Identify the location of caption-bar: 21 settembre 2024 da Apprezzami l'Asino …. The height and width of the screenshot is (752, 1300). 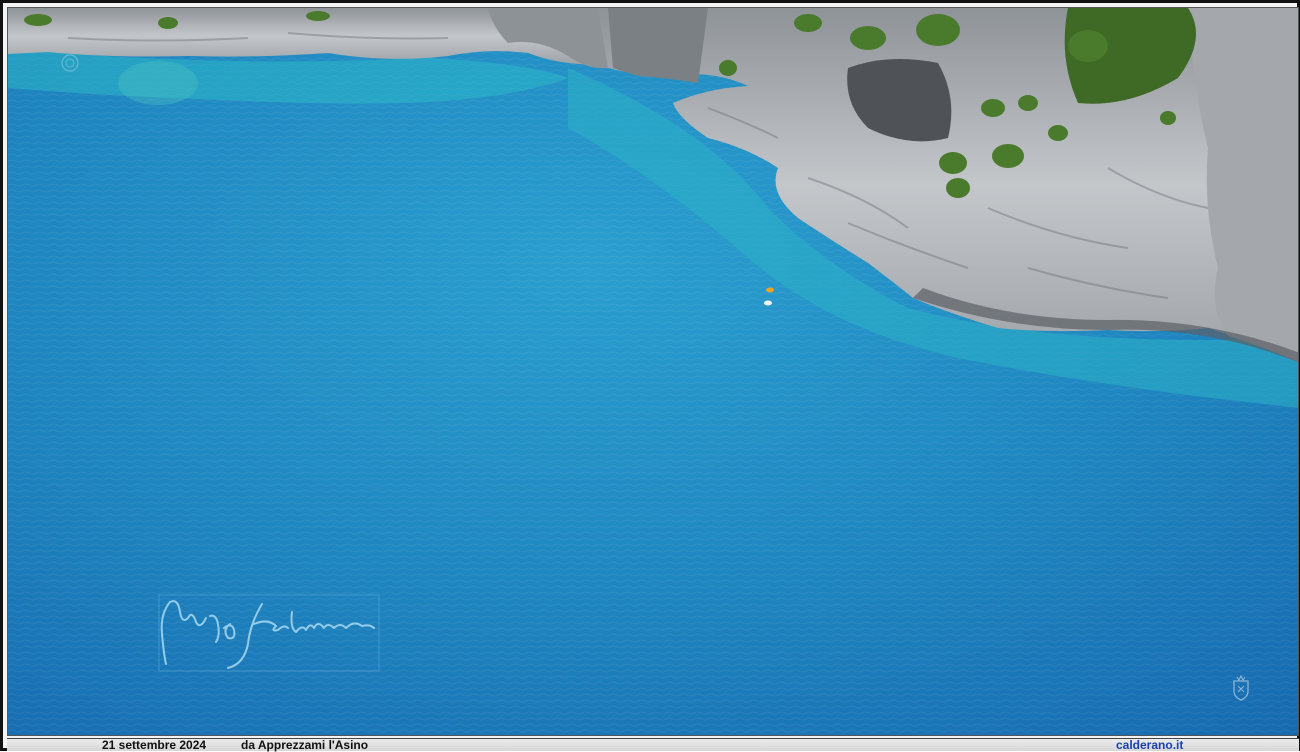
(653, 744).